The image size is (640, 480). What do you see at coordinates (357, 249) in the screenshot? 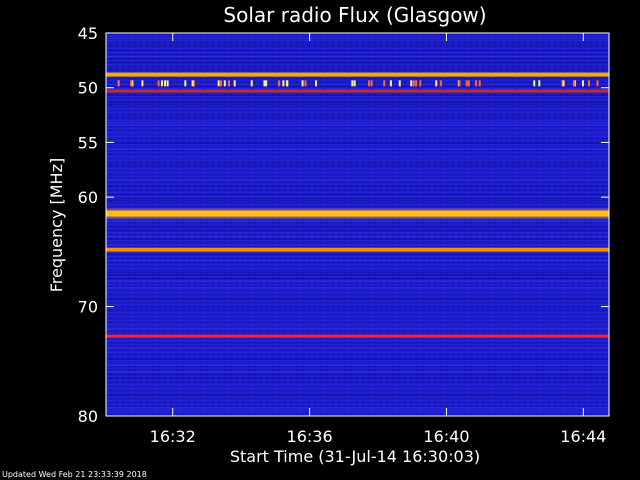
I see `emission-band` at bounding box center [357, 249].